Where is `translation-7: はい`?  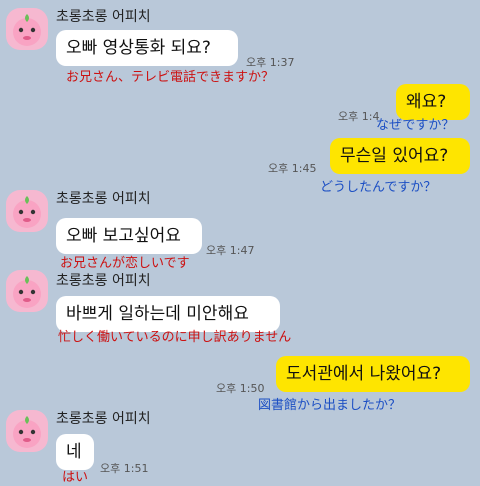 translation-7: はい is located at coordinates (75, 477).